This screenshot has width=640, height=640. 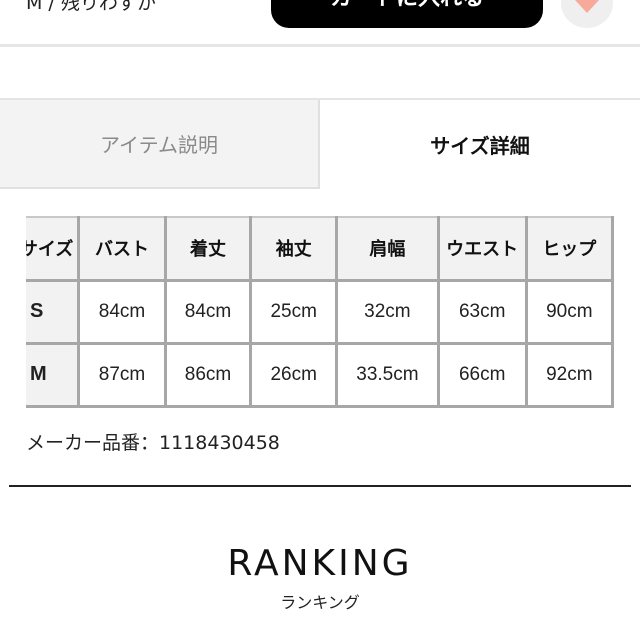 I want to click on section-divider, so click(x=320, y=486).